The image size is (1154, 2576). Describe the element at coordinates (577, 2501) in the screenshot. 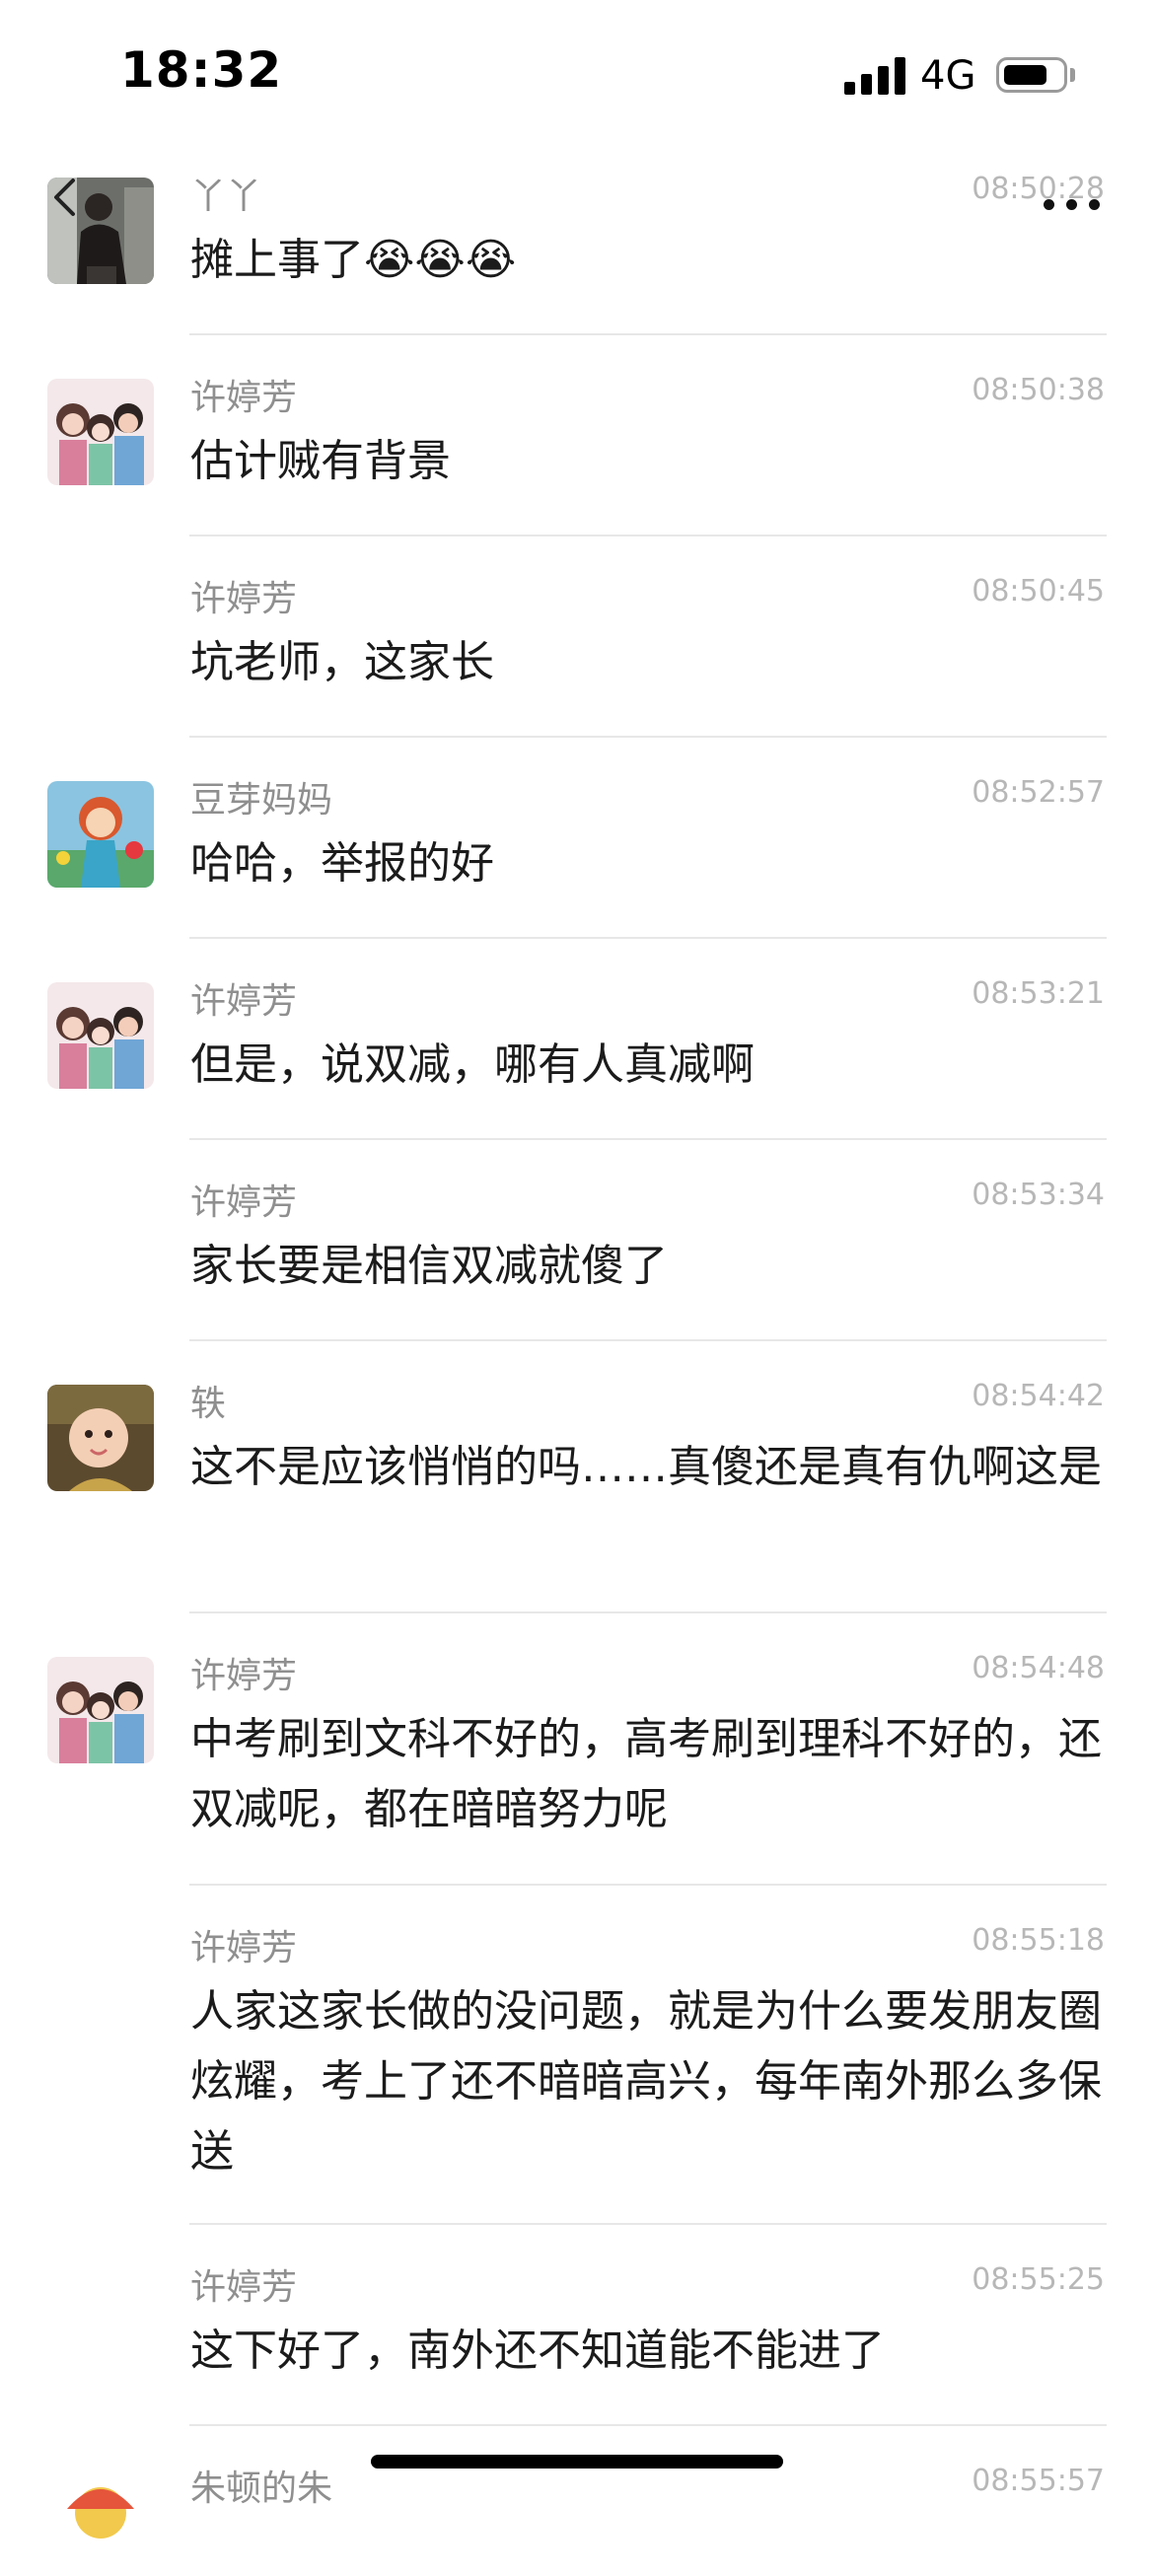

I see `message-item: 朱顿的朱 08:55:57` at that location.